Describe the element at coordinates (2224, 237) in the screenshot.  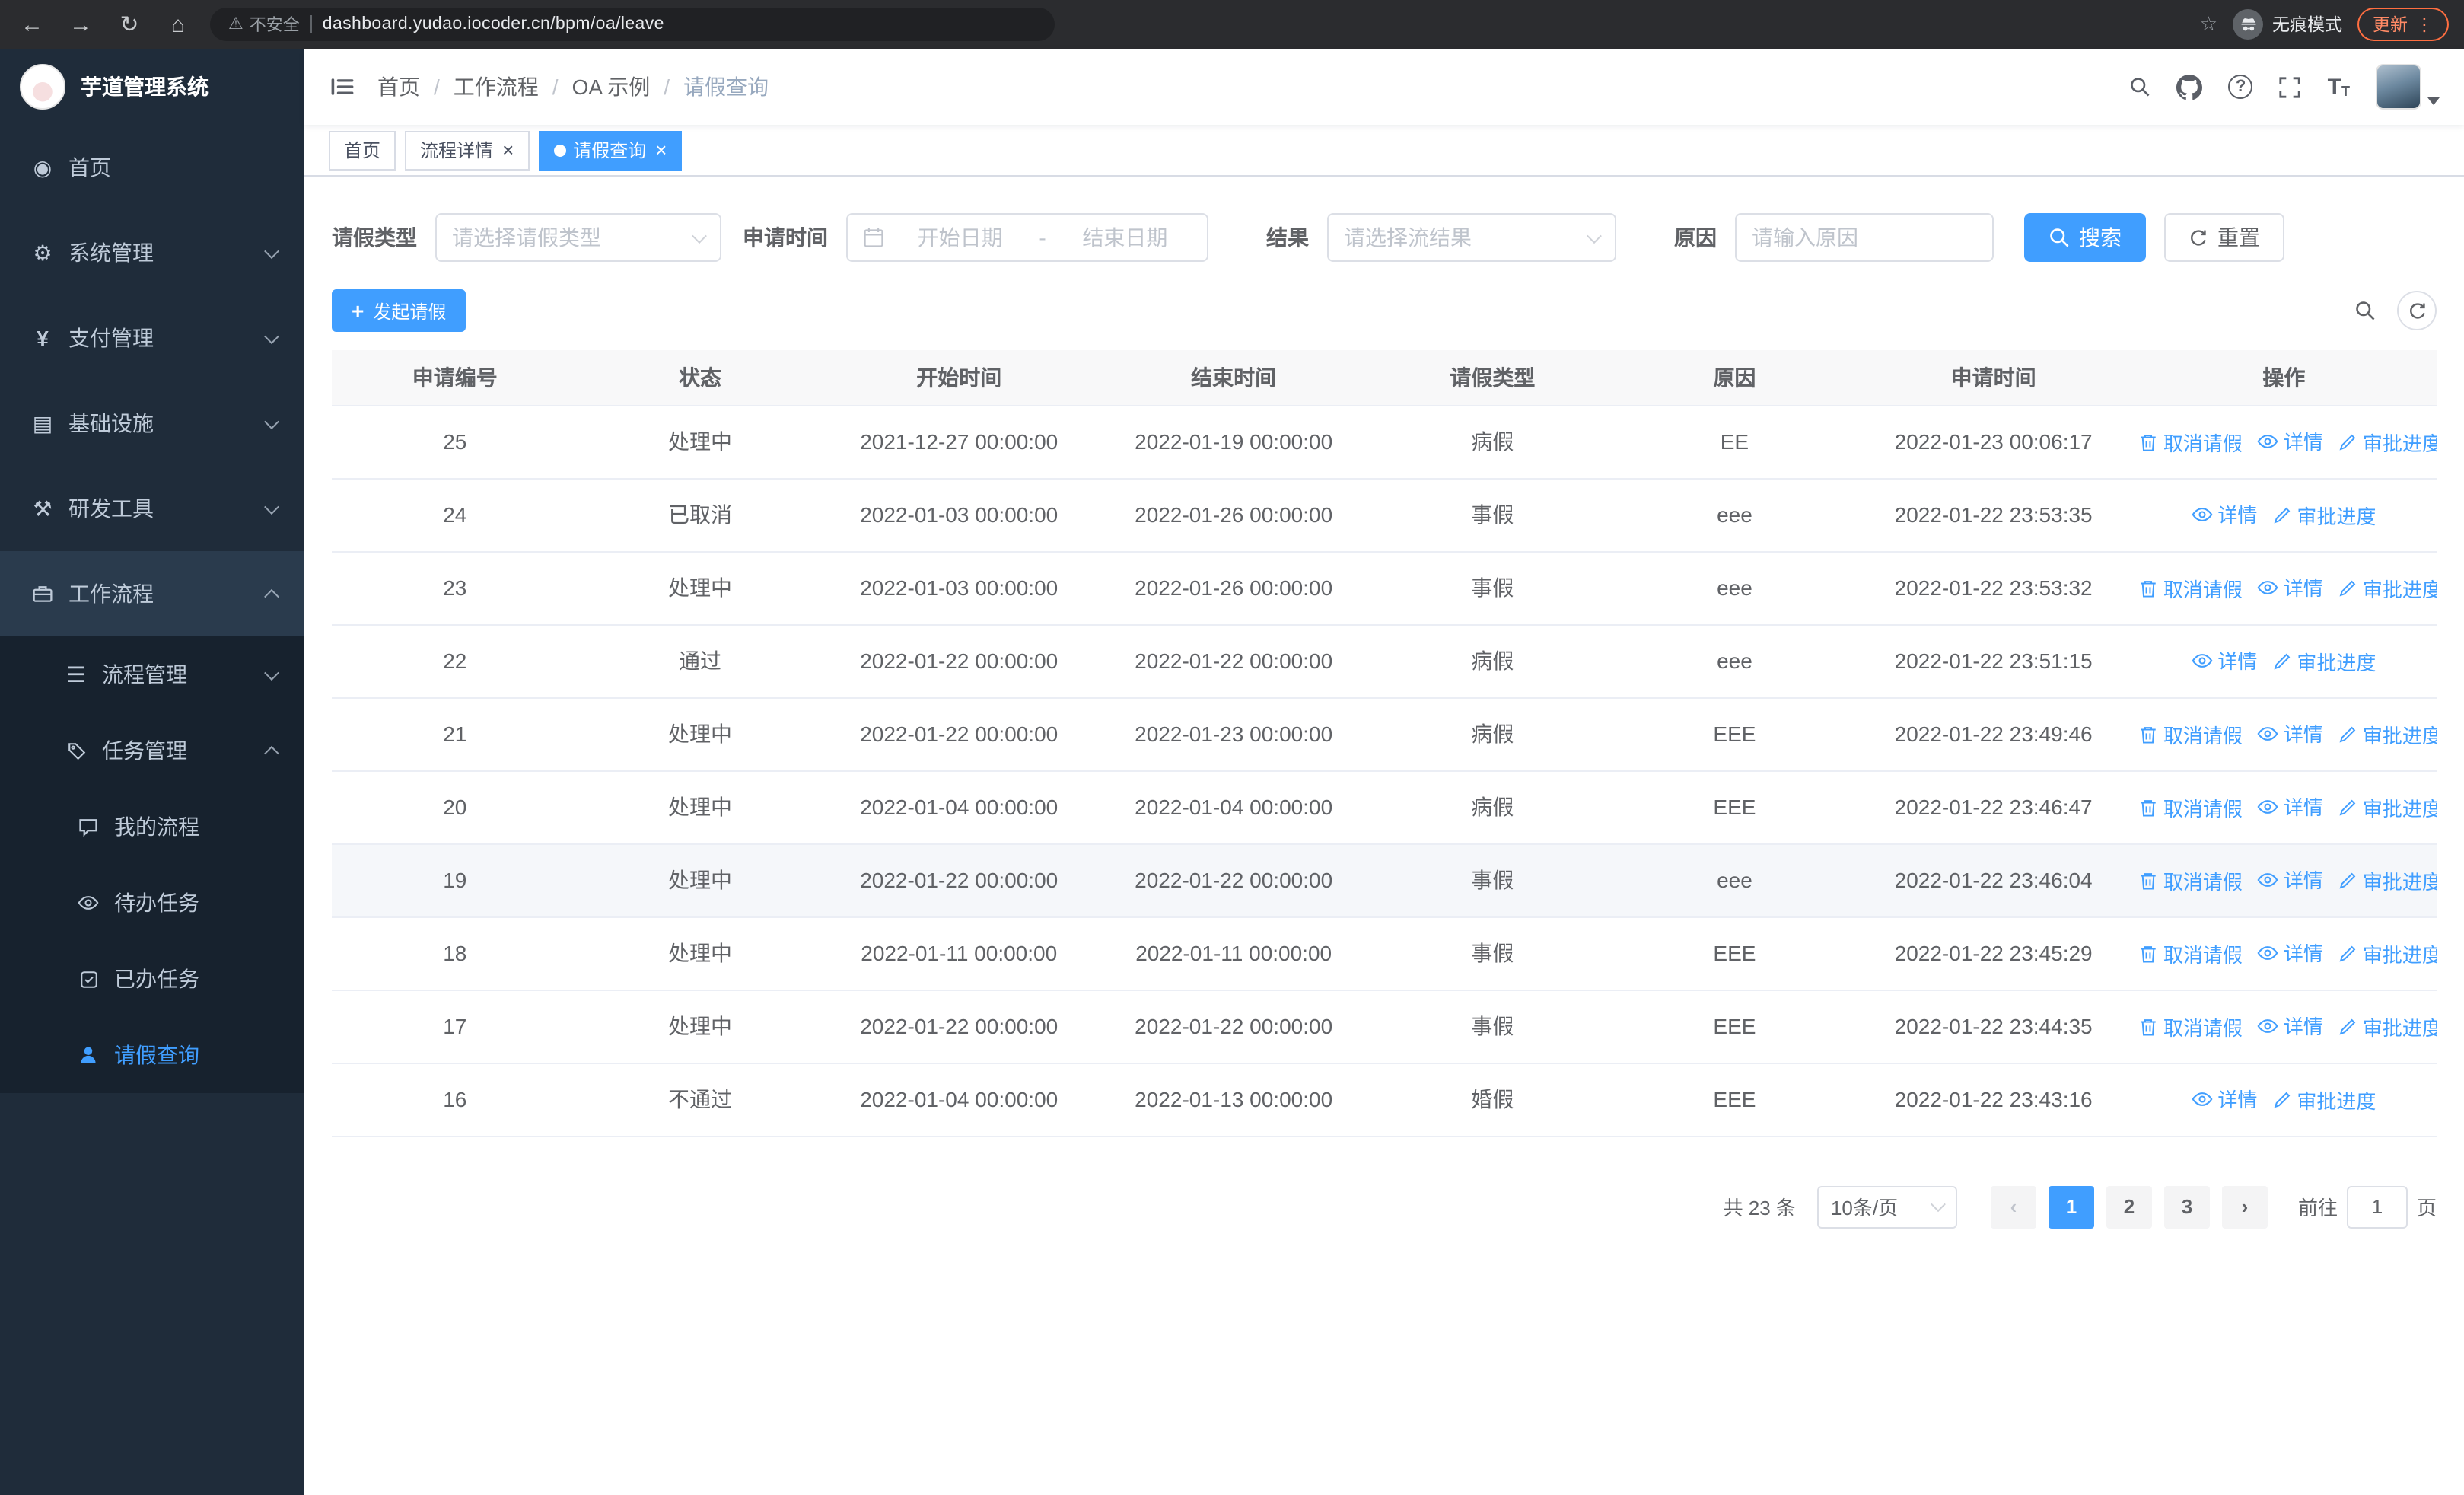
I see `reset-button: 重置` at that location.